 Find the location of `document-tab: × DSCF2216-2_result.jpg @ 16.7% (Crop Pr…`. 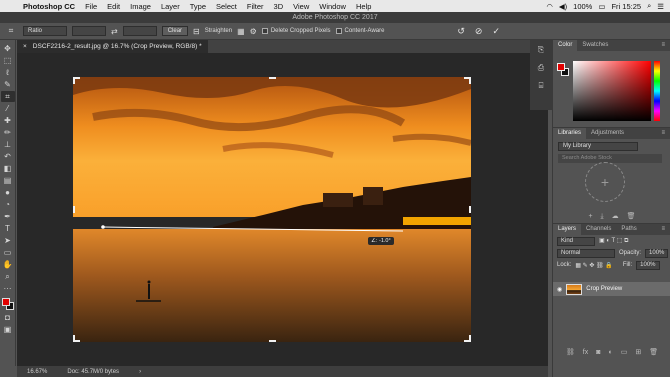

document-tab: × DSCF2216-2_result.jpg @ 16.7% (Crop Pr… is located at coordinates (112, 46).